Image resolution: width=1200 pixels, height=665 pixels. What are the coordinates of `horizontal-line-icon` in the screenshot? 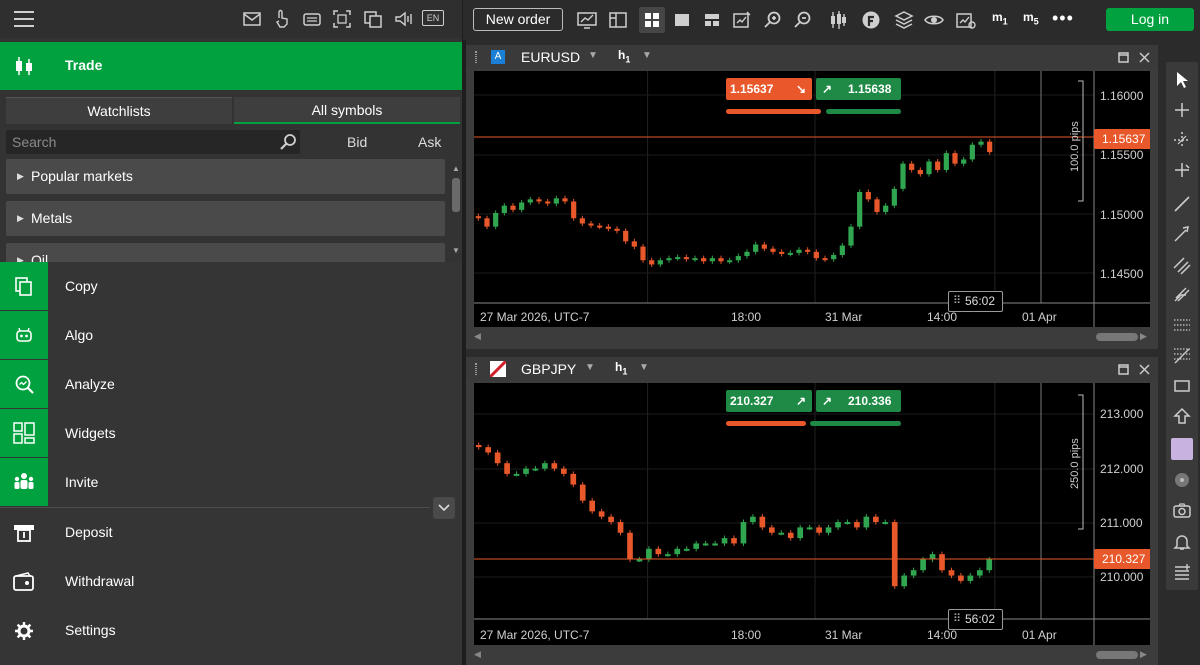 It's located at (1182, 170).